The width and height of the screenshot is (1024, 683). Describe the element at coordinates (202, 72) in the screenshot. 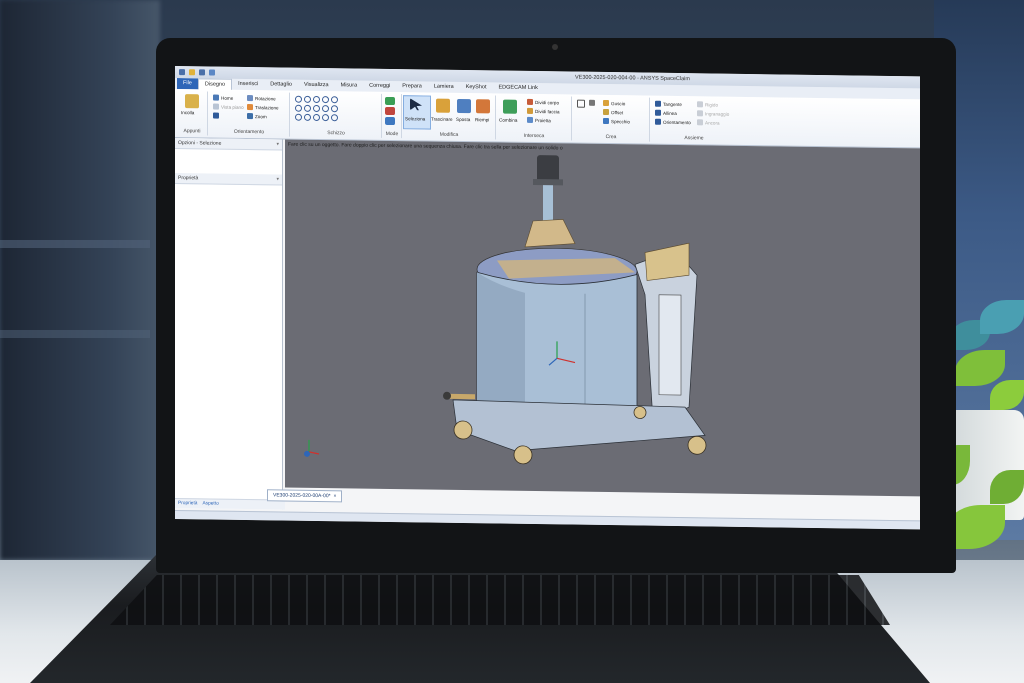

I see `save-icon` at that location.